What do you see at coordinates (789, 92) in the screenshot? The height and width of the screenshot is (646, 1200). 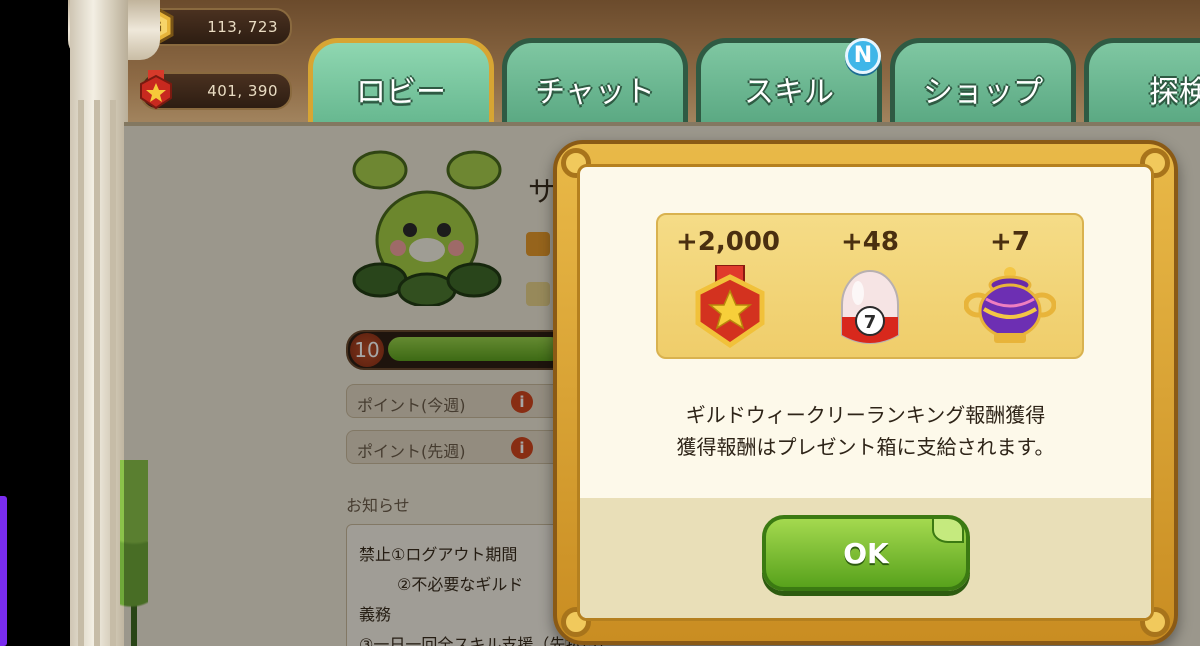 I see `tab-label: スキル` at bounding box center [789, 92].